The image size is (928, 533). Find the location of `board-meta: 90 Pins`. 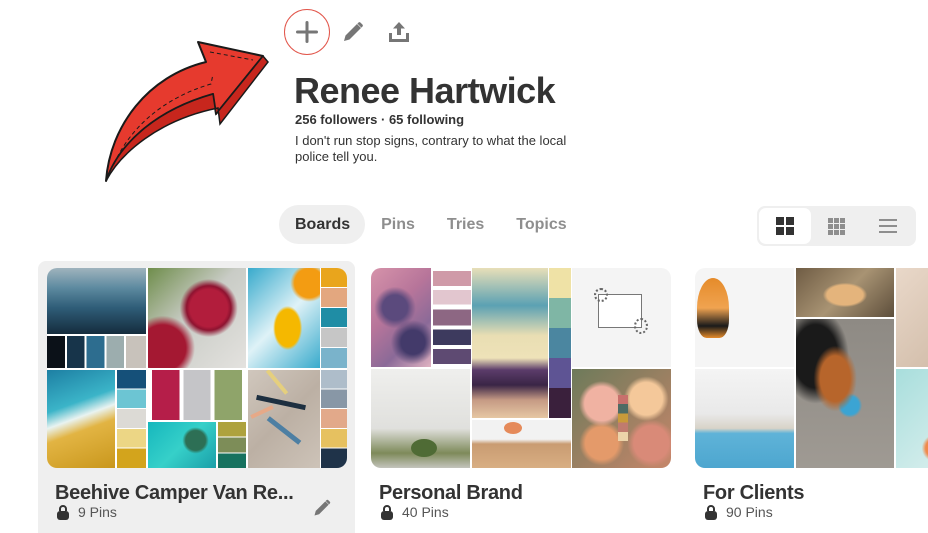

board-meta: 90 Pins is located at coordinates (739, 512).